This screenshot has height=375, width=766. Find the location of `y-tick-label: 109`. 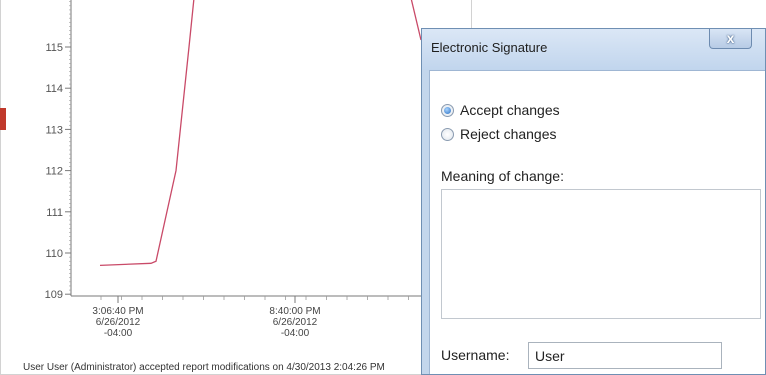

y-tick-label: 109 is located at coordinates (54, 295).